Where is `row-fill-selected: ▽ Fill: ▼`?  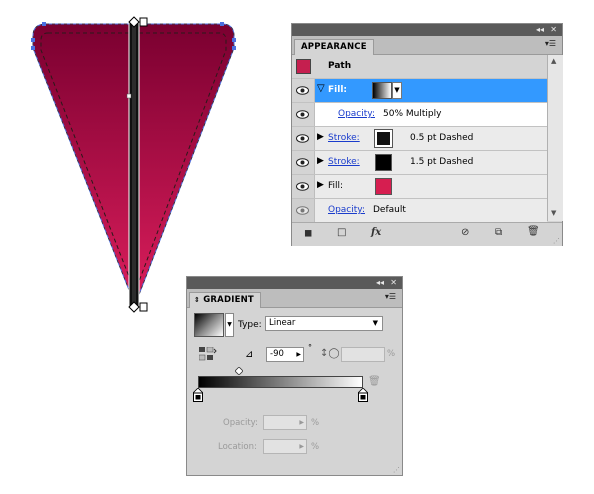
row-fill-selected: ▽ Fill: ▼ is located at coordinates (419, 91).